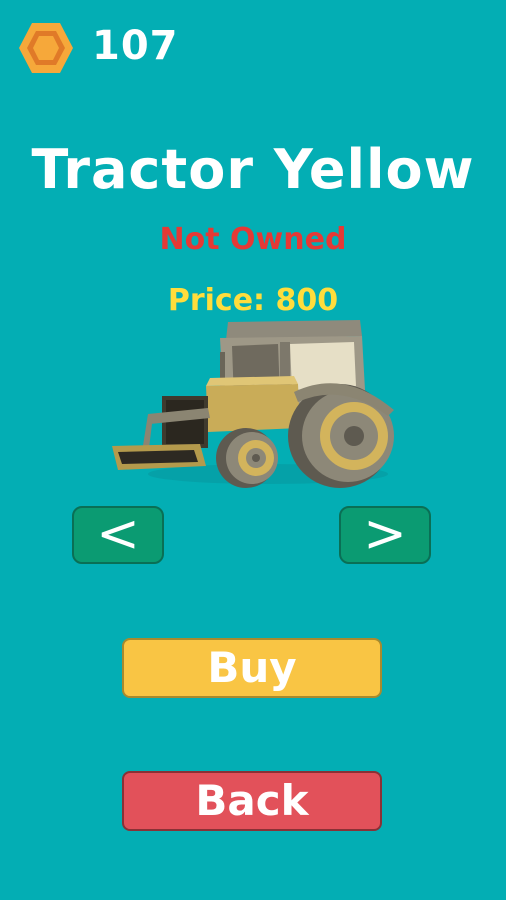 Image resolution: width=506 pixels, height=900 pixels. What do you see at coordinates (254, 403) in the screenshot?
I see `tractor-model-image` at bounding box center [254, 403].